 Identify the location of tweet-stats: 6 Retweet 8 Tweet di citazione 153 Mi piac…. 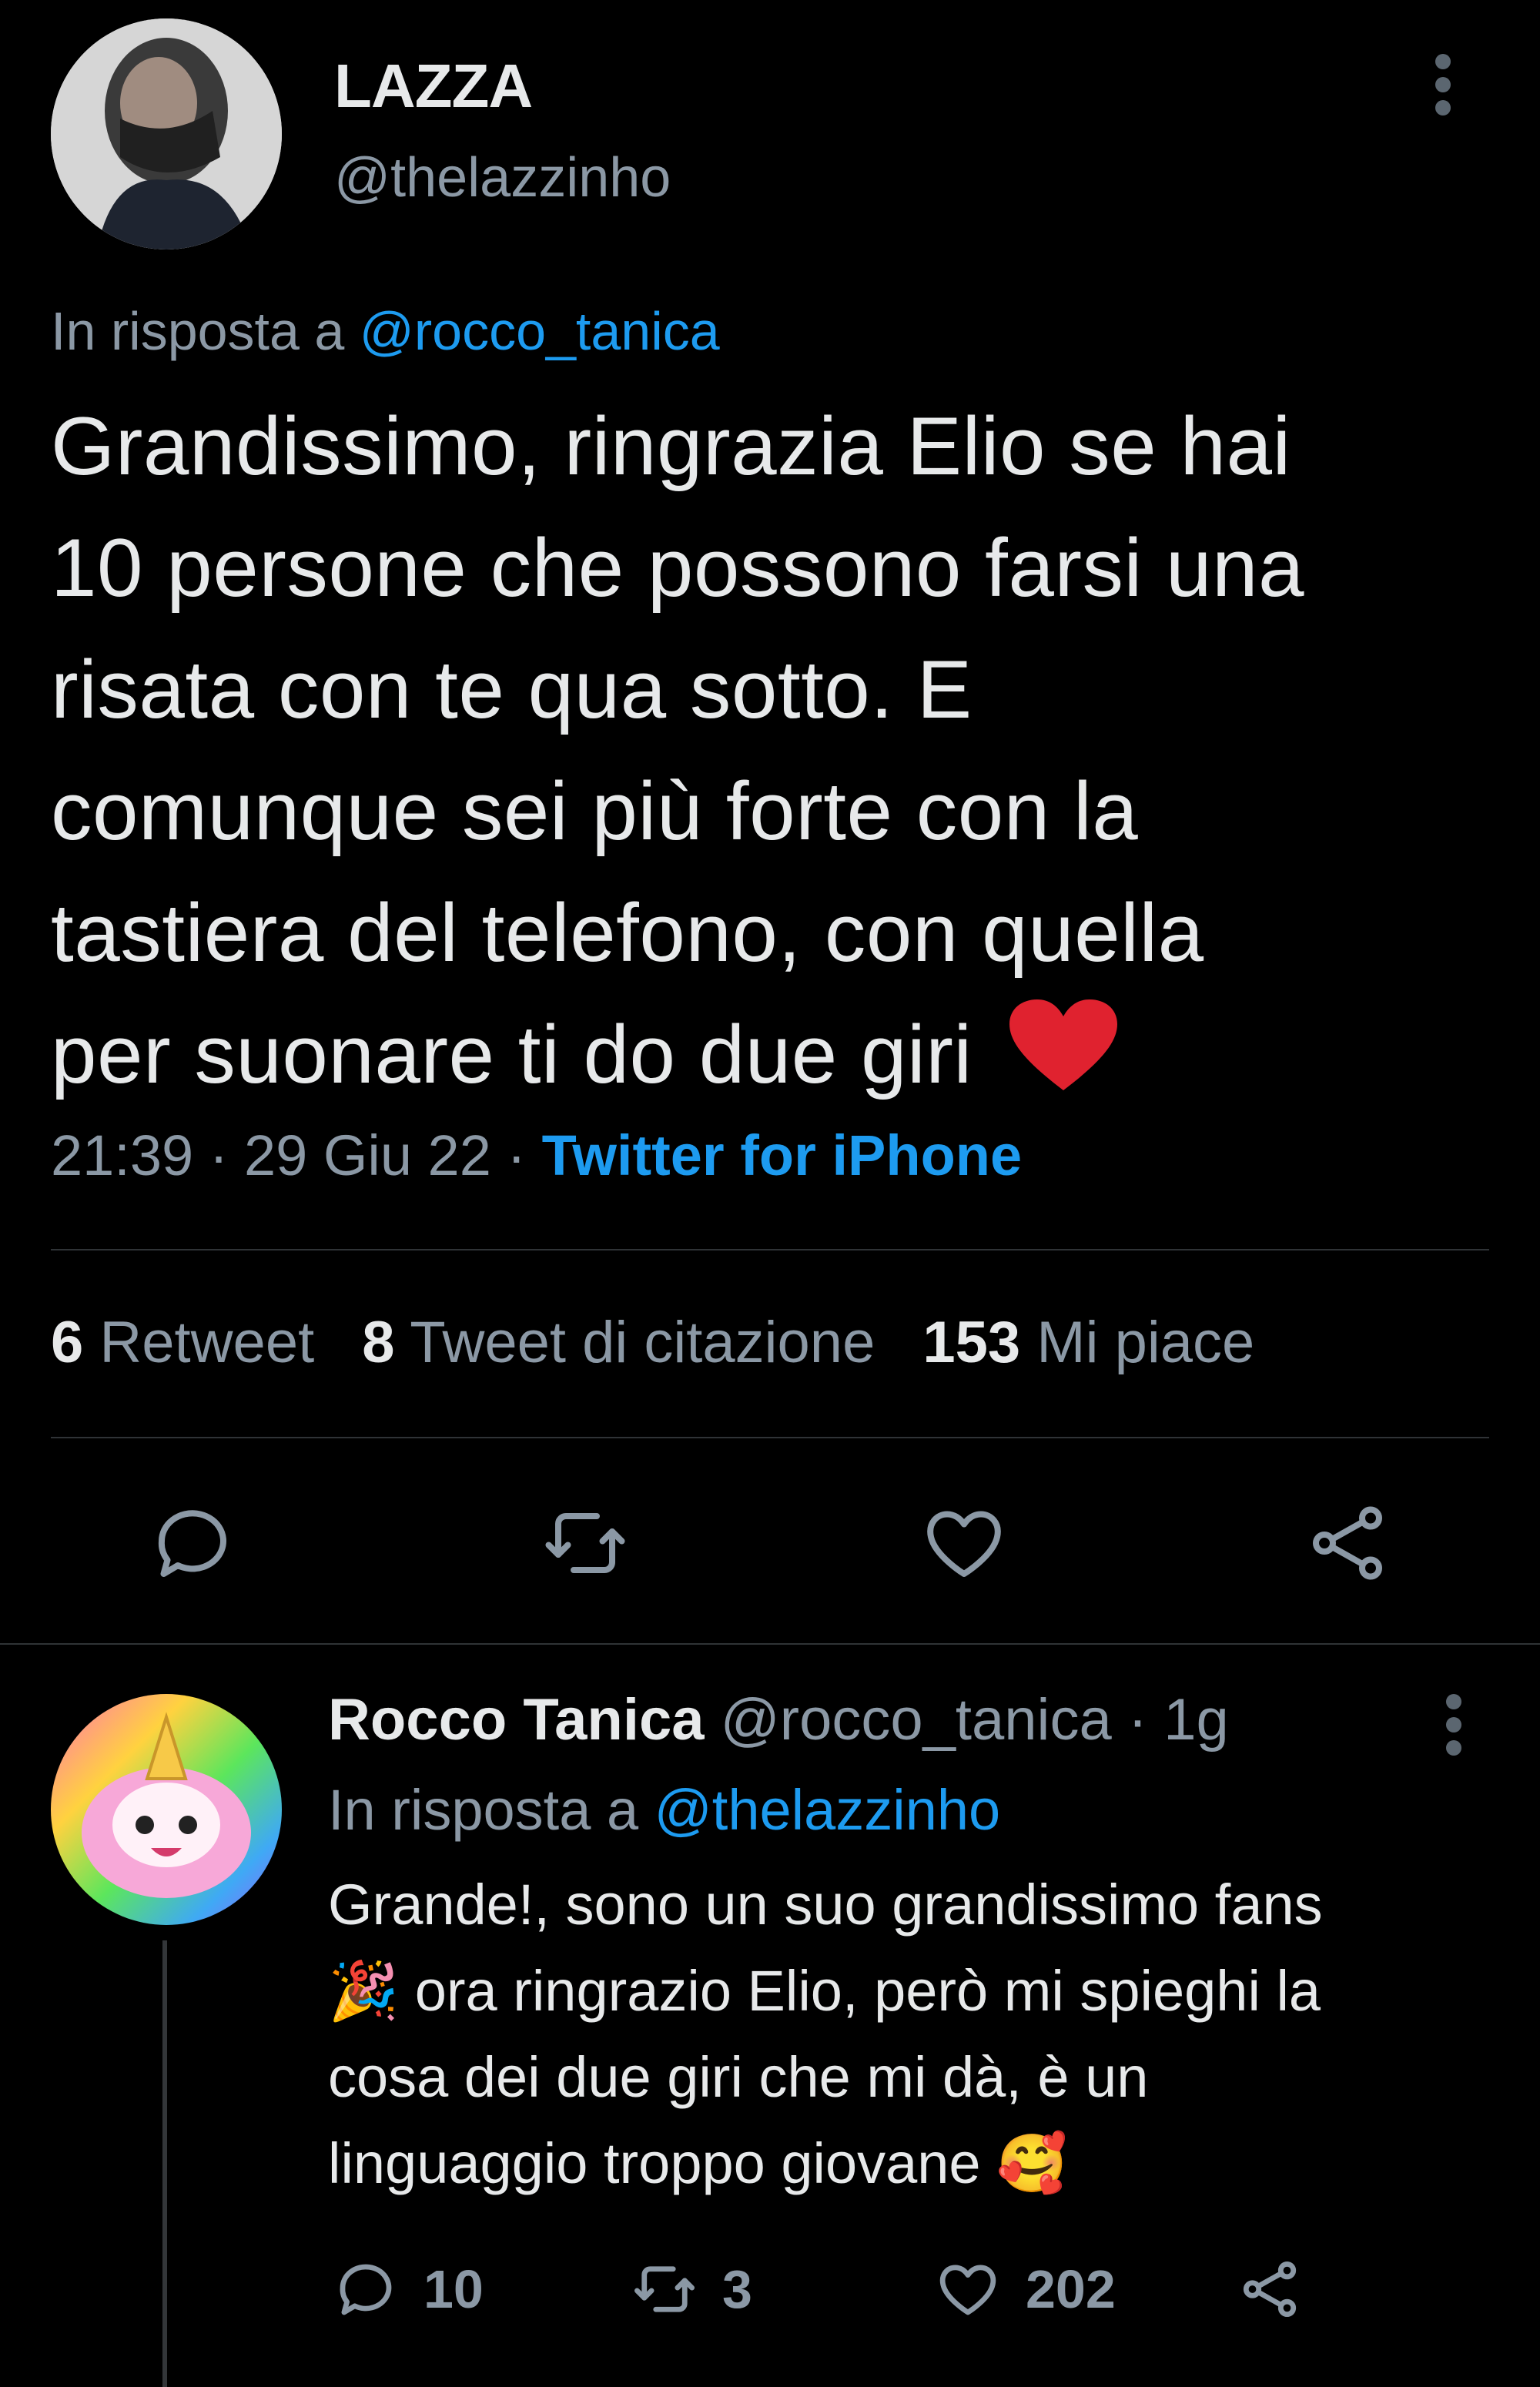
(652, 1342).